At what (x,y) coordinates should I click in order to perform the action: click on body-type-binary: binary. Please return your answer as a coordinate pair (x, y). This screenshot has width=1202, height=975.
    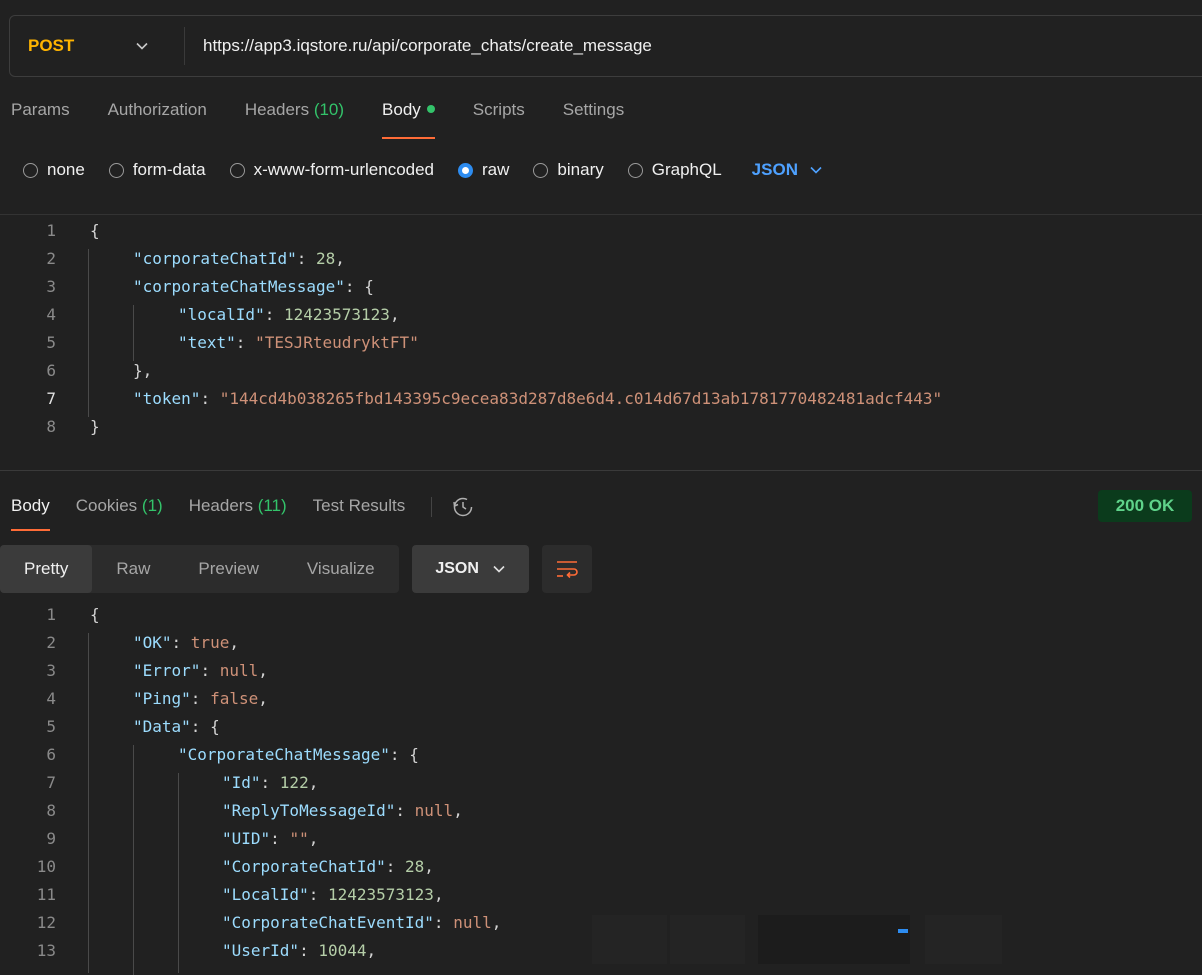
    Looking at the image, I should click on (568, 170).